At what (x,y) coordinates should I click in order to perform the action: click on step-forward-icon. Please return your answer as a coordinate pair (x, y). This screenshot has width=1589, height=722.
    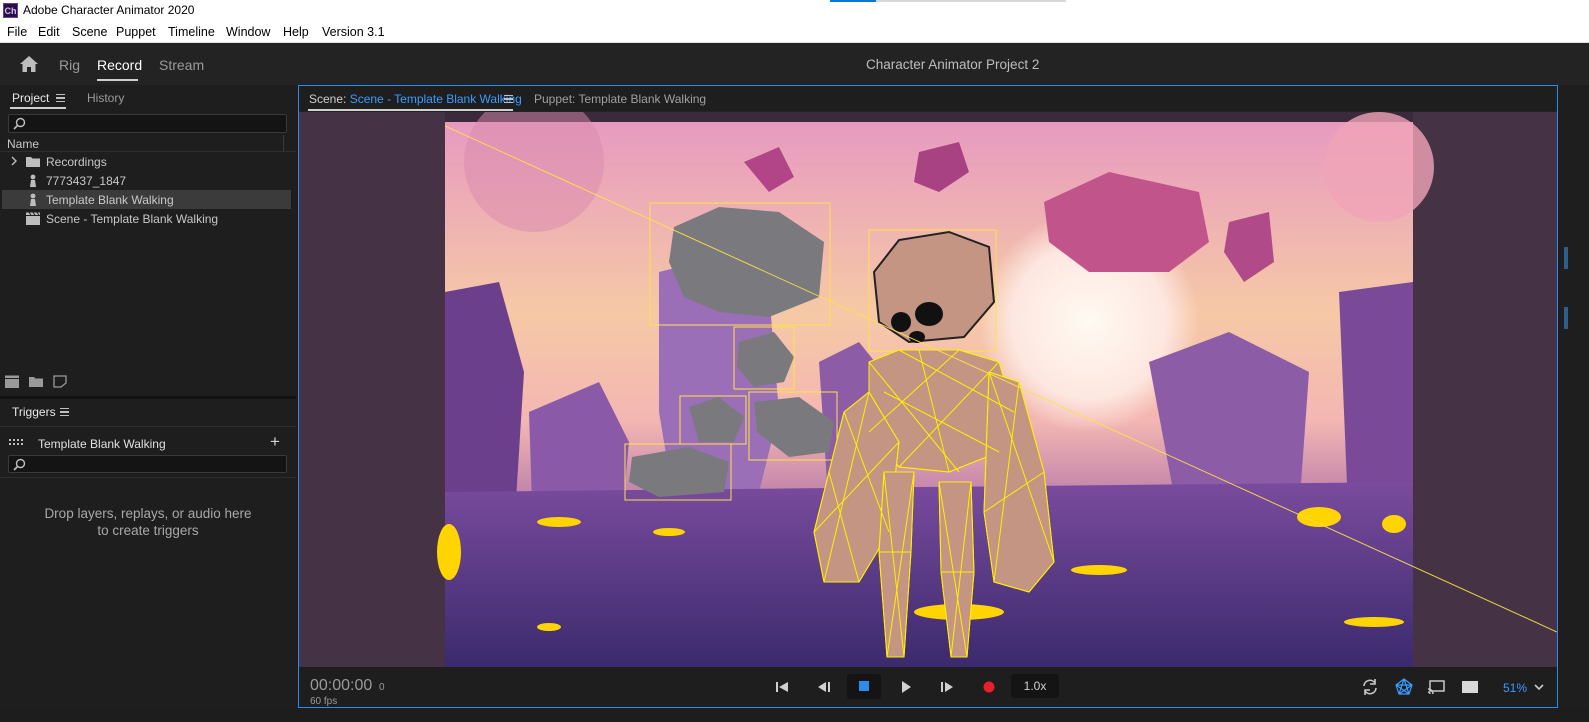
    Looking at the image, I should click on (947, 687).